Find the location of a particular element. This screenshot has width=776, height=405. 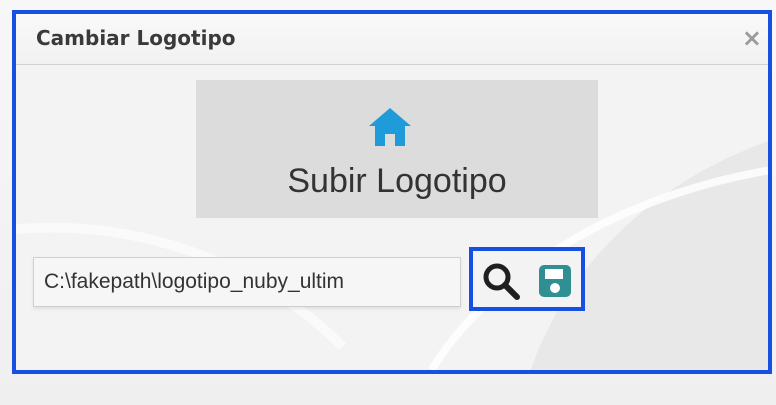

upload-logo-label: Subir Logotipo is located at coordinates (397, 181).